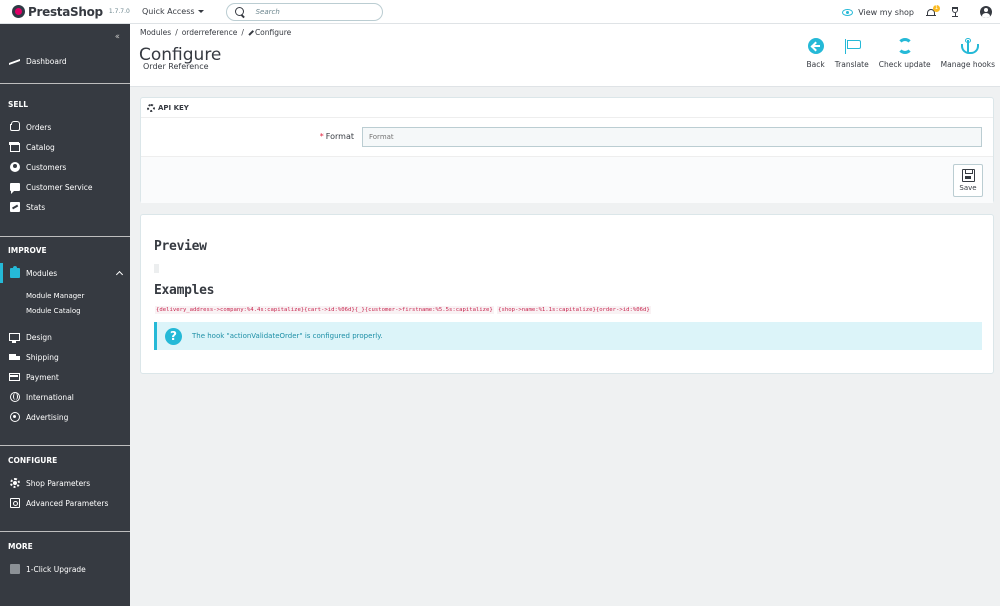  What do you see at coordinates (119, 274) in the screenshot?
I see `chevron-up-icon` at bounding box center [119, 274].